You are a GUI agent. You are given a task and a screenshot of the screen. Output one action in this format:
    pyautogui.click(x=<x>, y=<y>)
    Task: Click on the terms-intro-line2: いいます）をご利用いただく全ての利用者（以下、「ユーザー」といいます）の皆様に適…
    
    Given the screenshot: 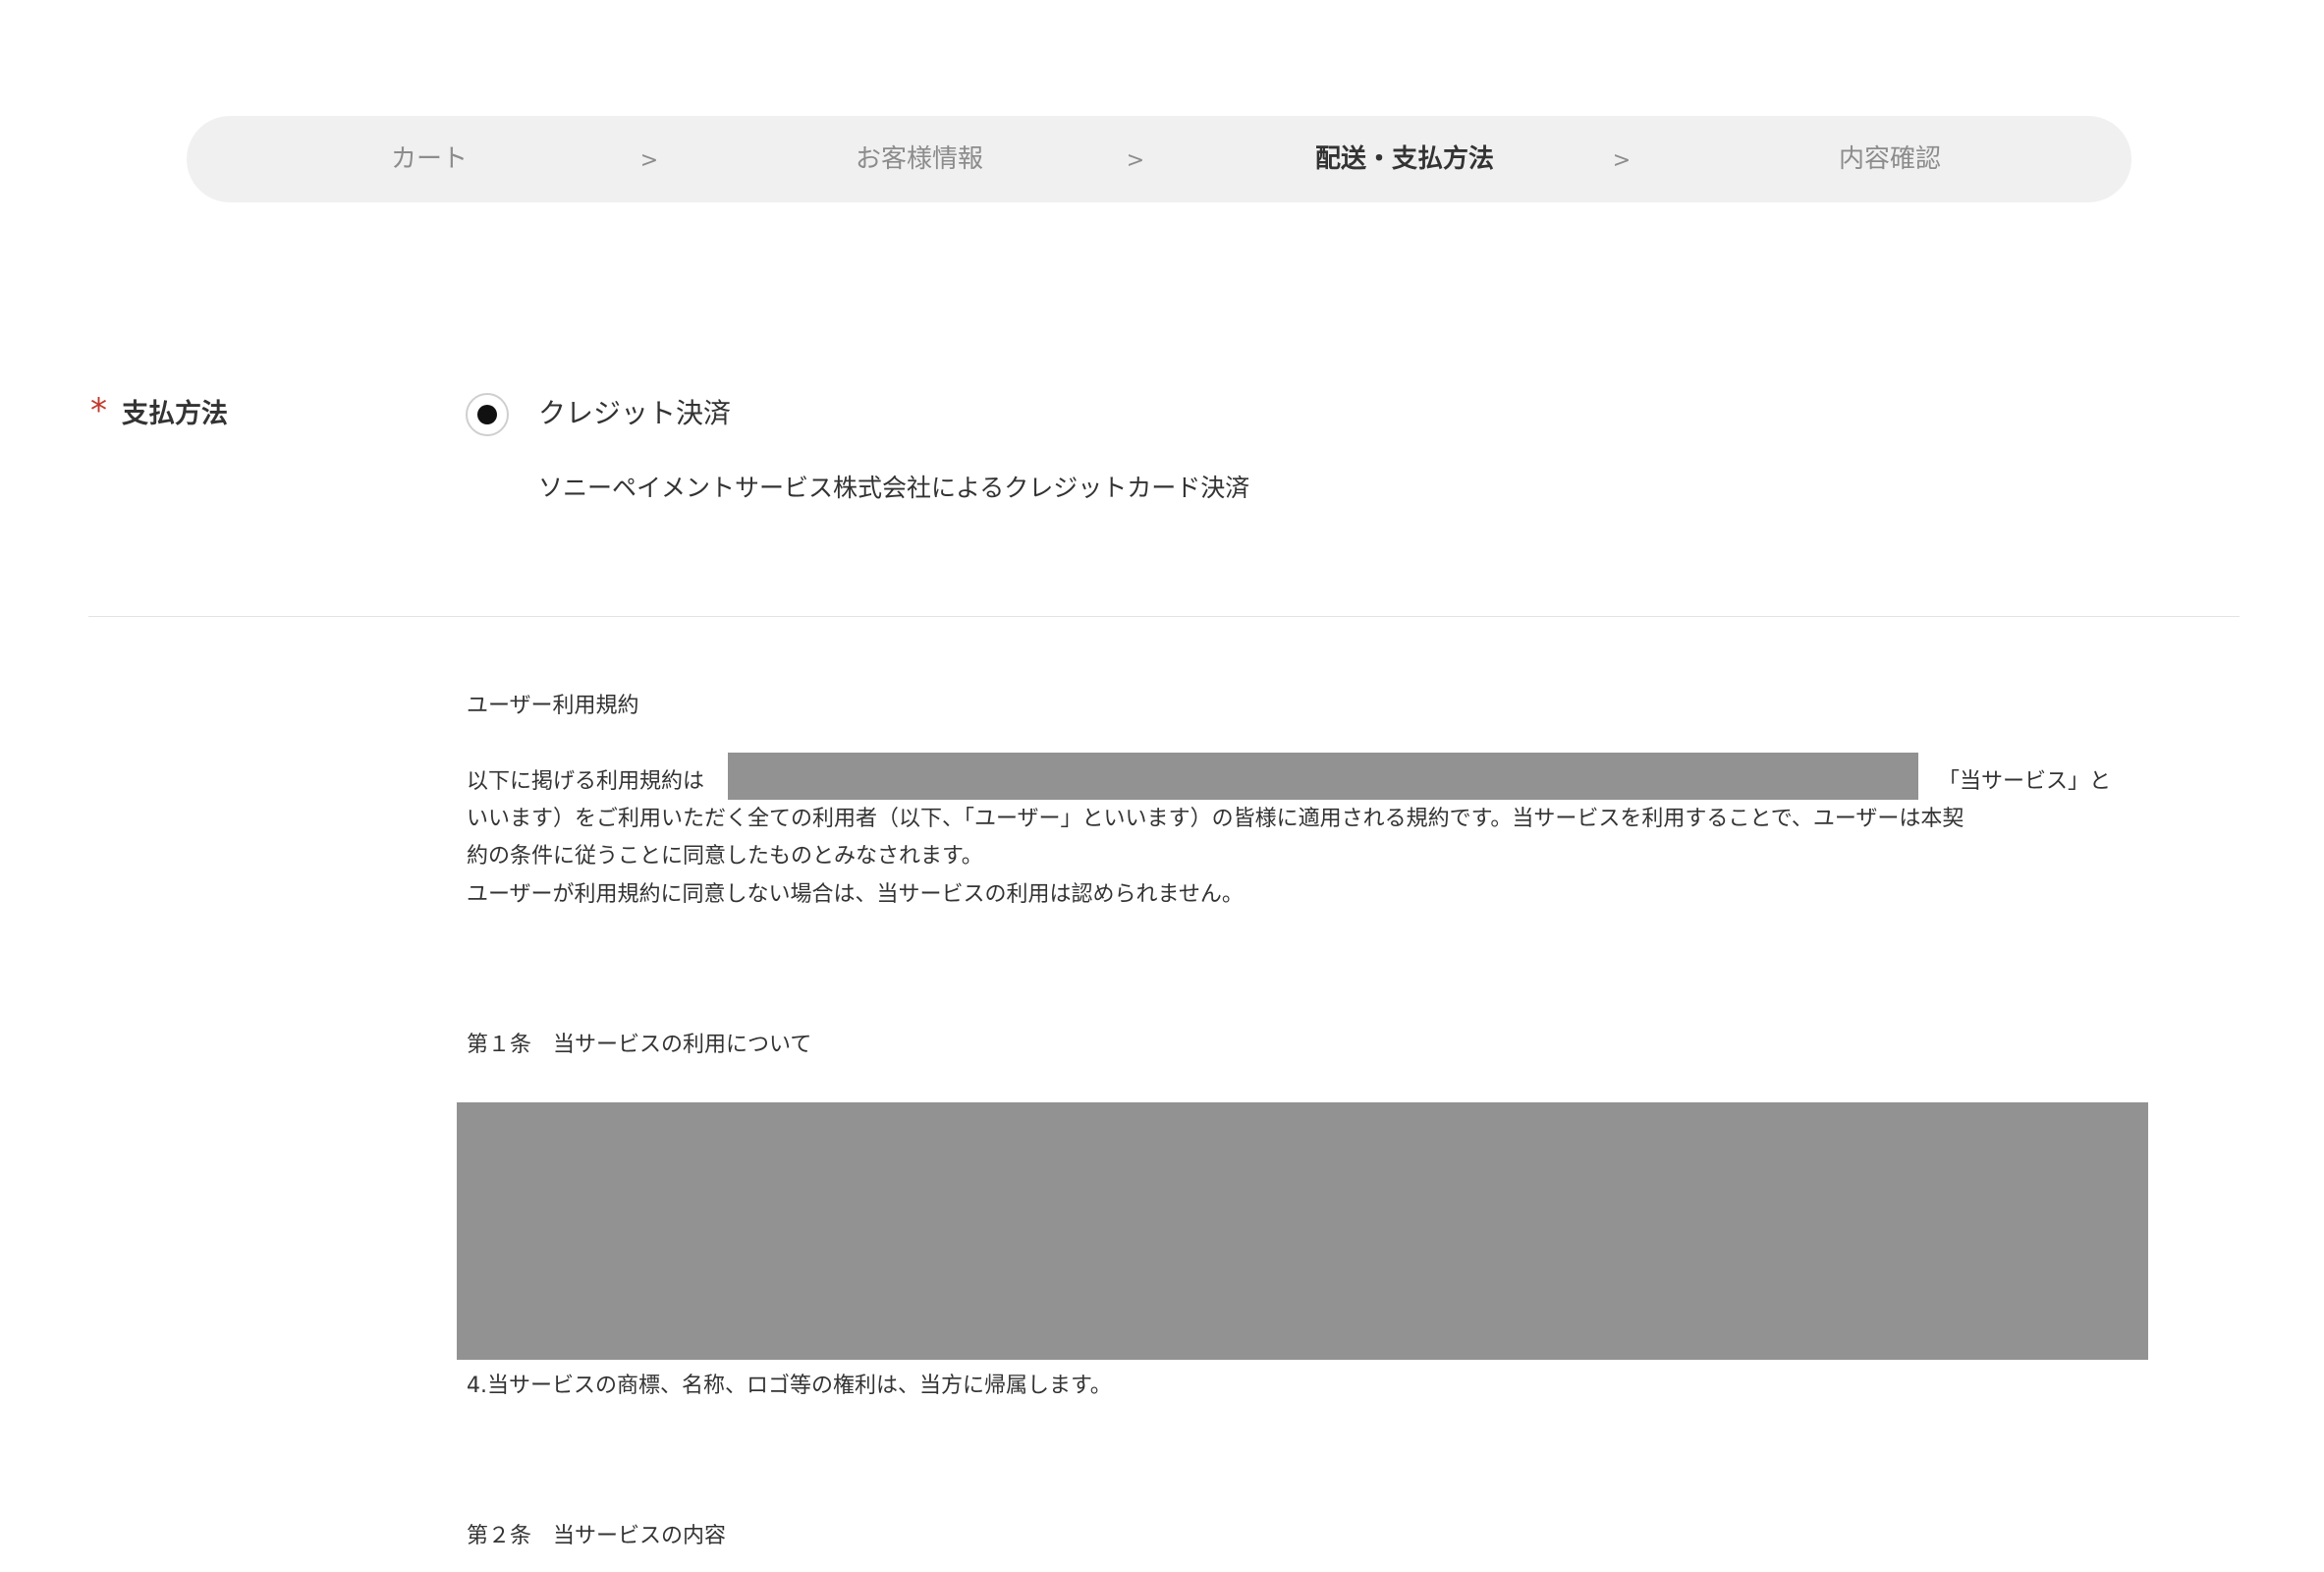 What is the action you would take?
    pyautogui.click(x=1216, y=819)
    